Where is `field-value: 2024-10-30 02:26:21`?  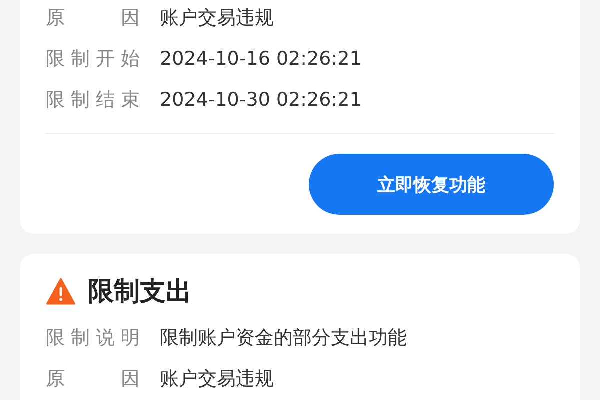 field-value: 2024-10-30 02:26:21 is located at coordinates (261, 100).